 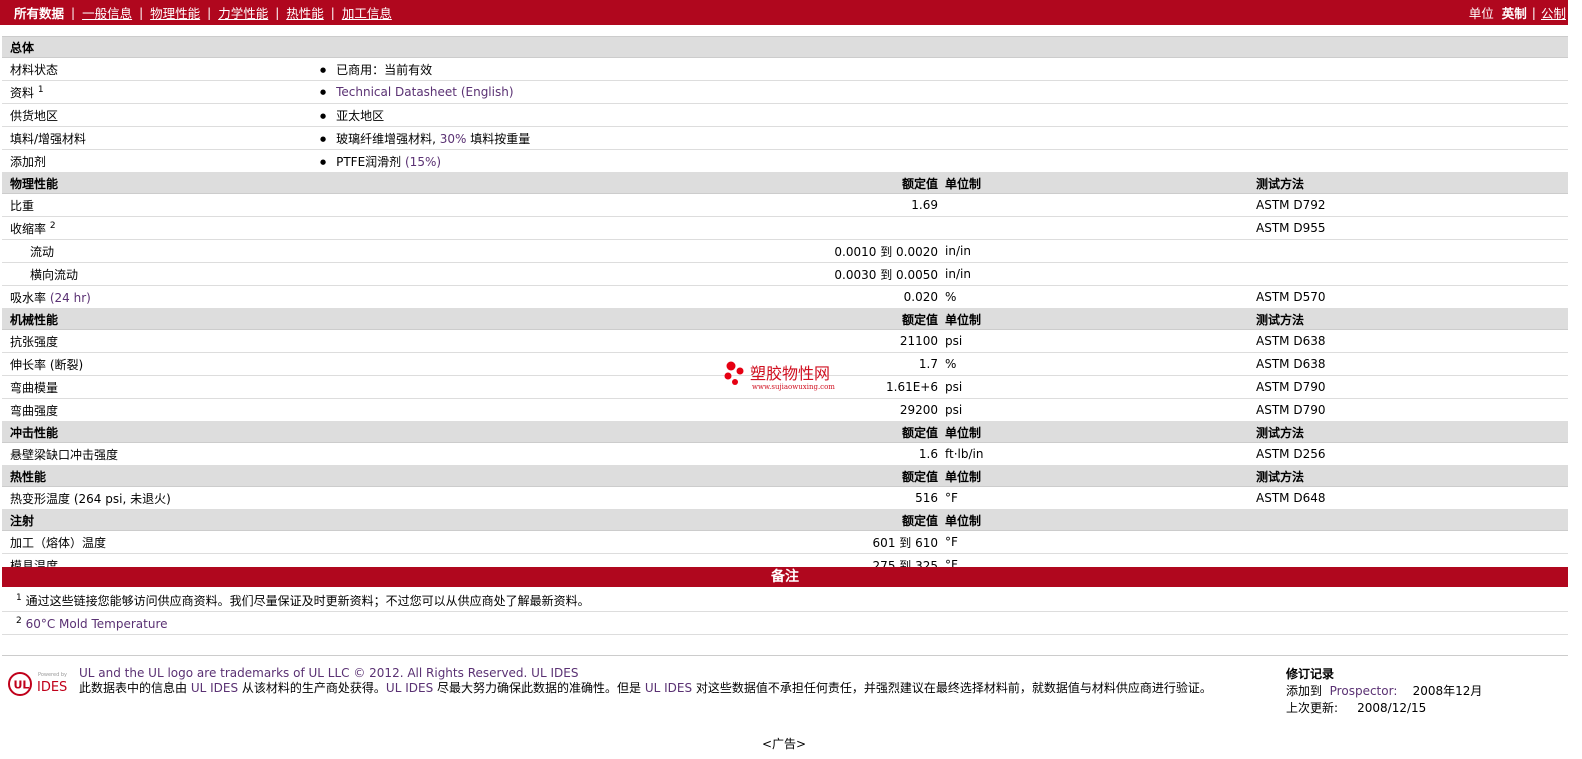 What do you see at coordinates (785, 498) in the screenshot?
I see `table-row: 热变形温度 (264 psi, 未退火) 516 °F ASTM D648` at bounding box center [785, 498].